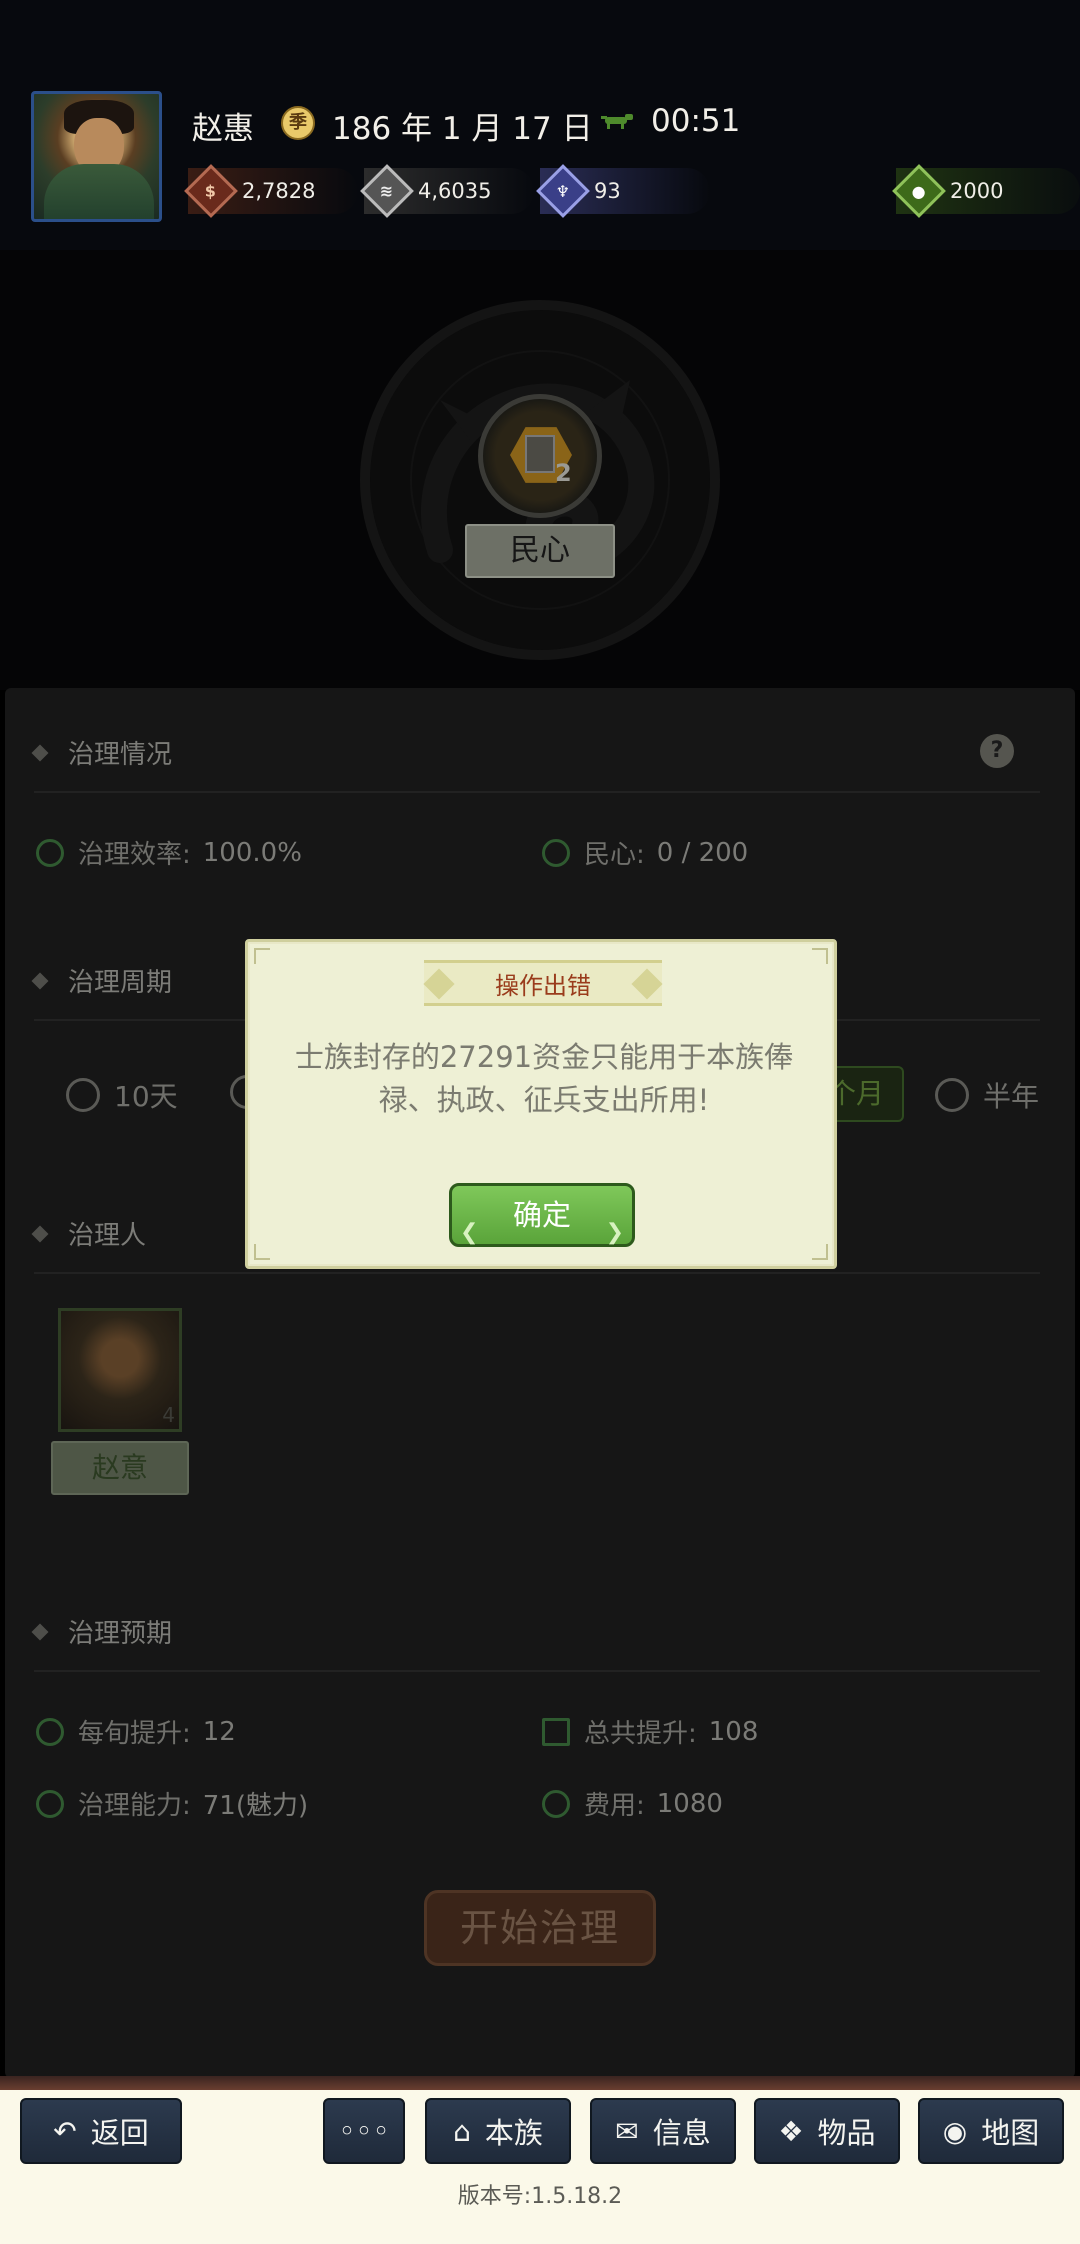 The image size is (1080, 2244). What do you see at coordinates (223, 129) in the screenshot?
I see `player-name: 赵惠` at bounding box center [223, 129].